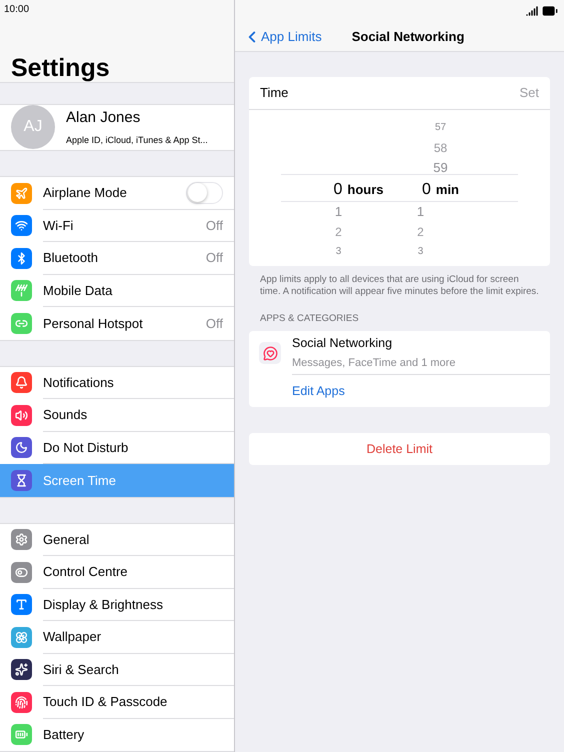 The width and height of the screenshot is (564, 752). Describe the element at coordinates (80, 481) in the screenshot. I see `row-label: Screen Time` at that location.